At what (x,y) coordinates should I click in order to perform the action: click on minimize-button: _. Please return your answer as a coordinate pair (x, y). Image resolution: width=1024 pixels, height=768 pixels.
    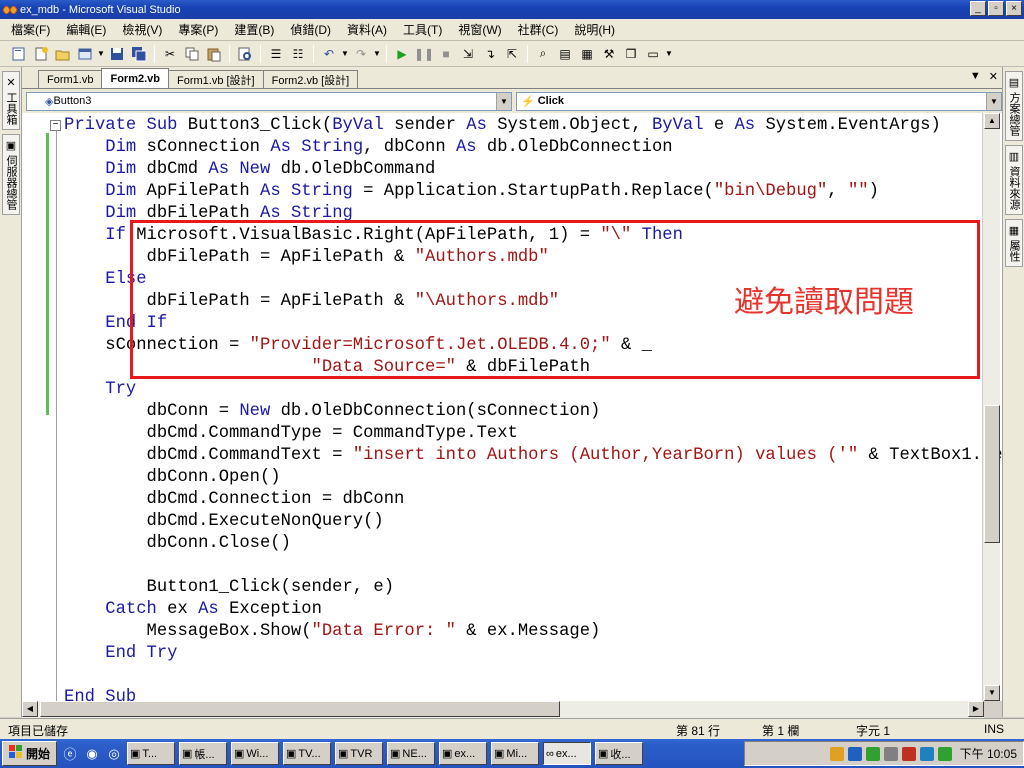
    Looking at the image, I should click on (978, 8).